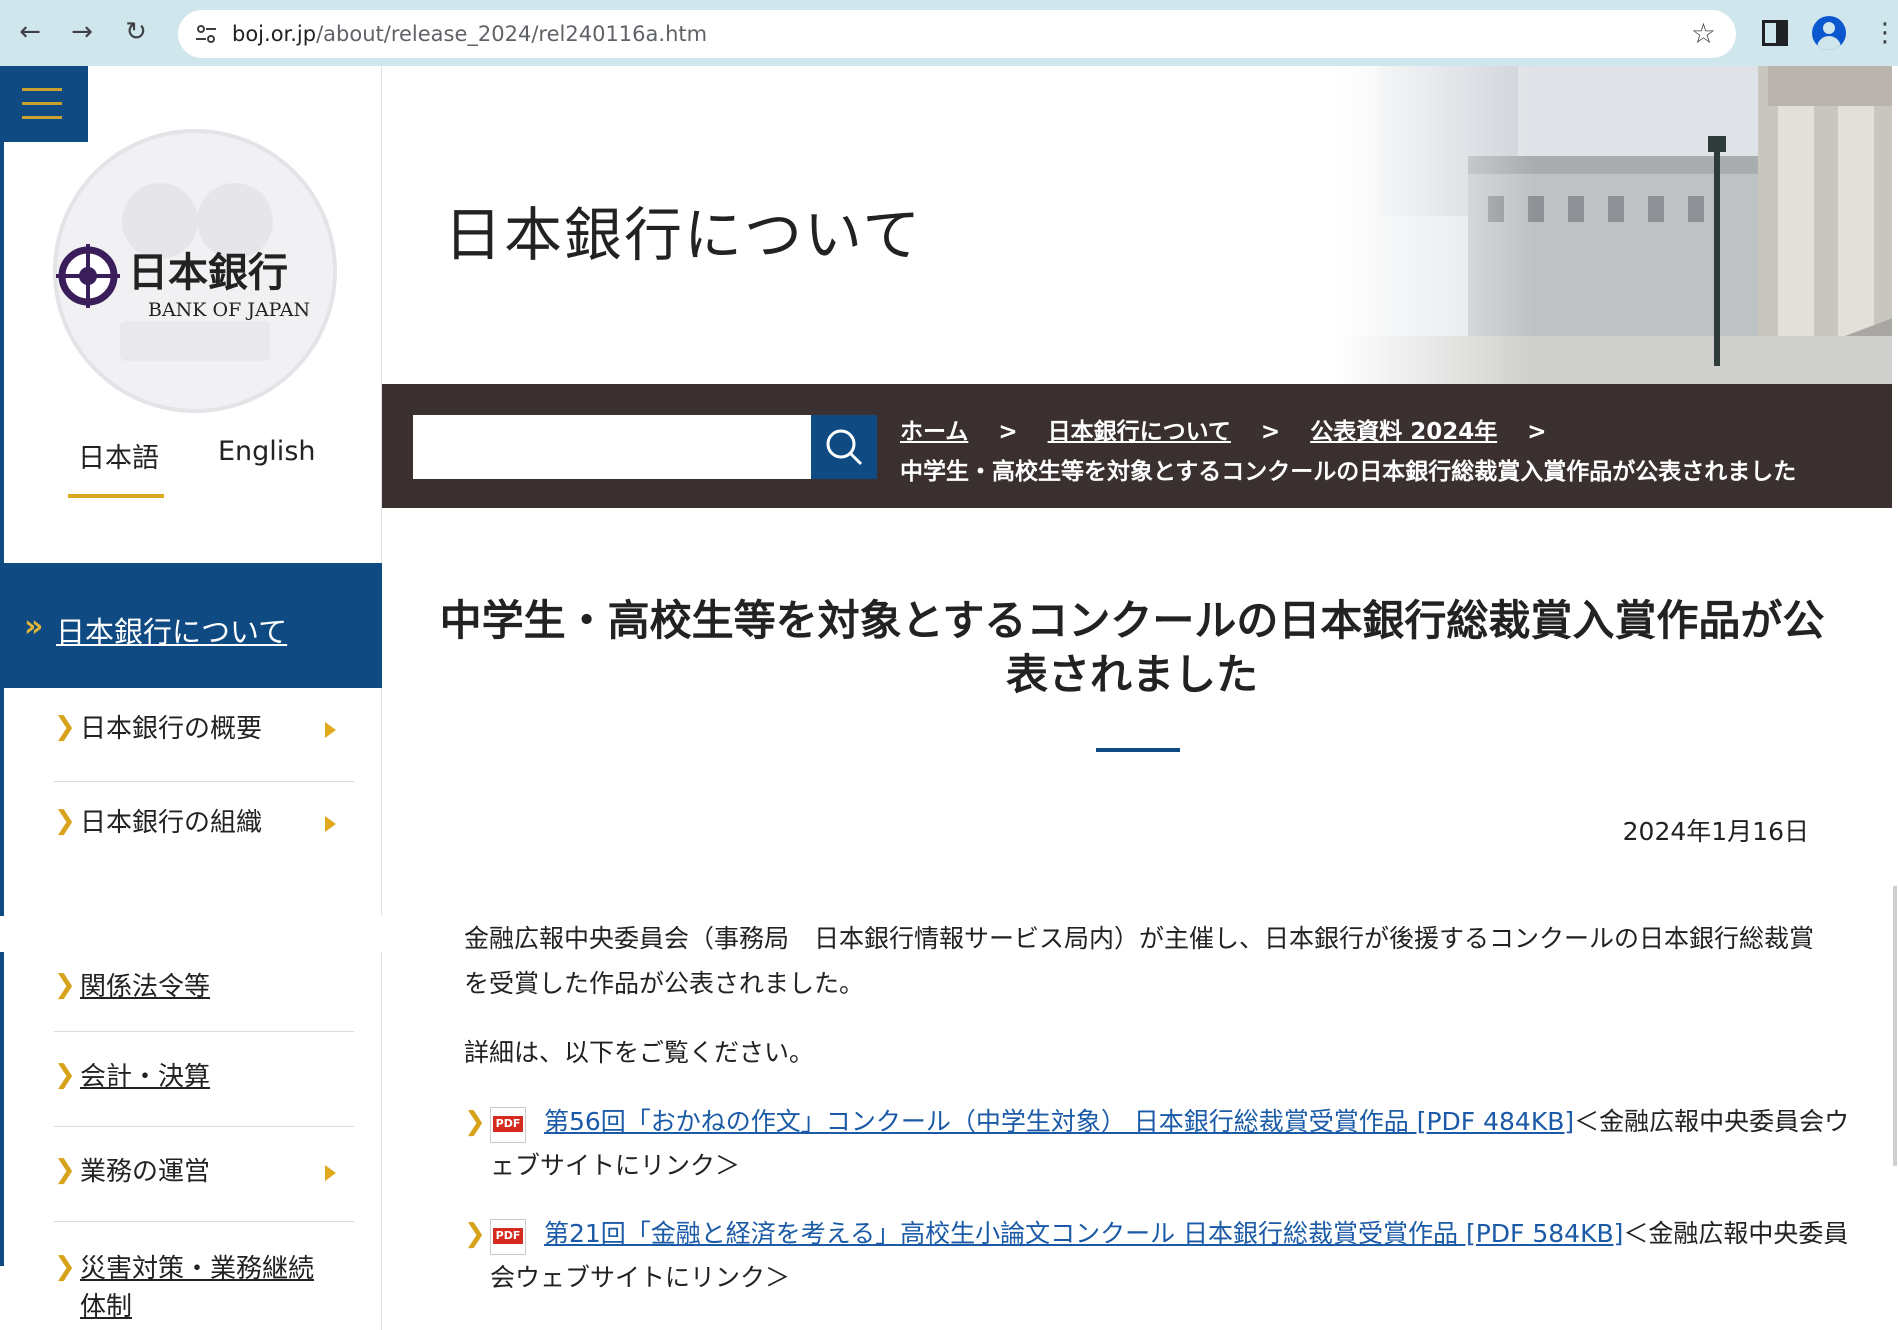 The height and width of the screenshot is (1330, 1898). I want to click on title-divider, so click(1138, 750).